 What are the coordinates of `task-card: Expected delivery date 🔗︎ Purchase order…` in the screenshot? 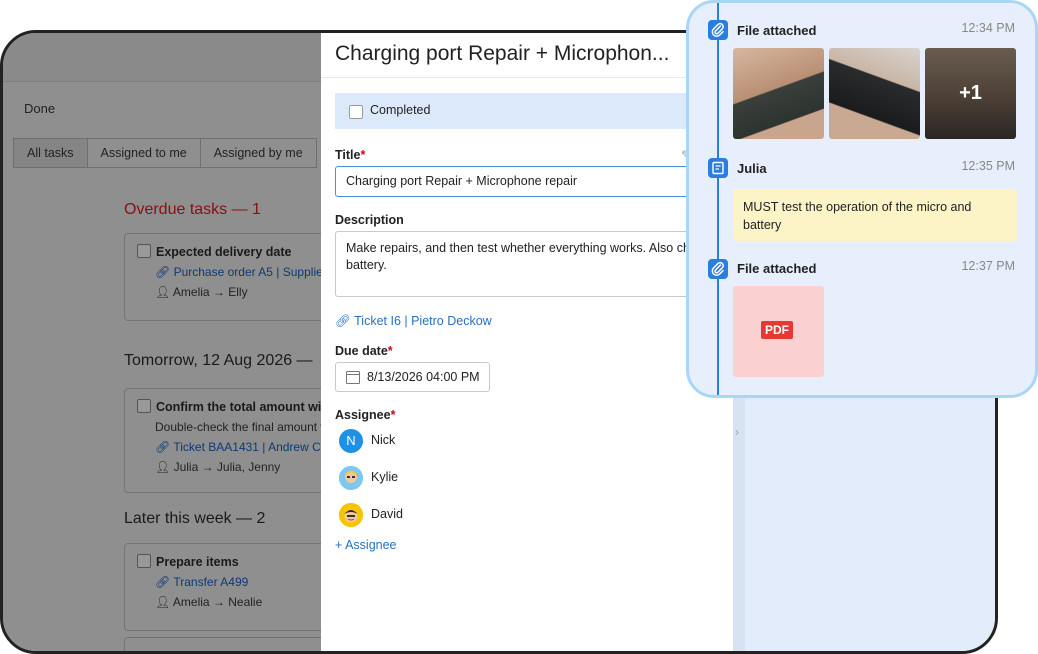 It's located at (239, 277).